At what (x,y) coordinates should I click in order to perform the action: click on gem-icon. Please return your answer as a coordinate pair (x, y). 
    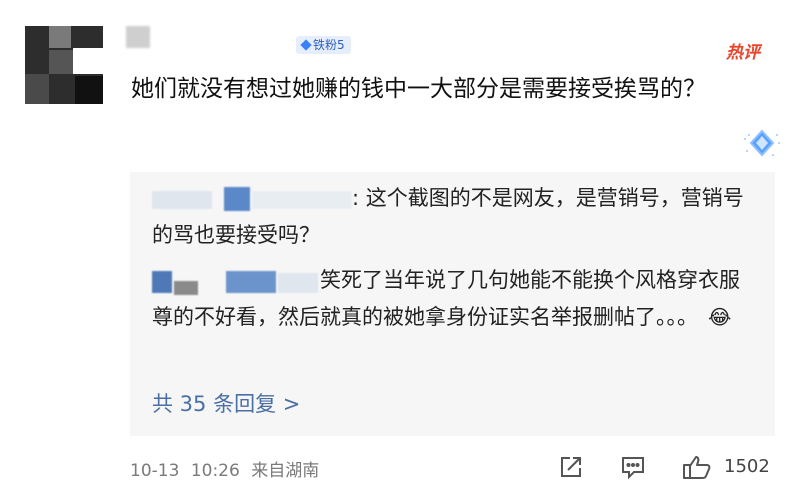
    Looking at the image, I should click on (762, 143).